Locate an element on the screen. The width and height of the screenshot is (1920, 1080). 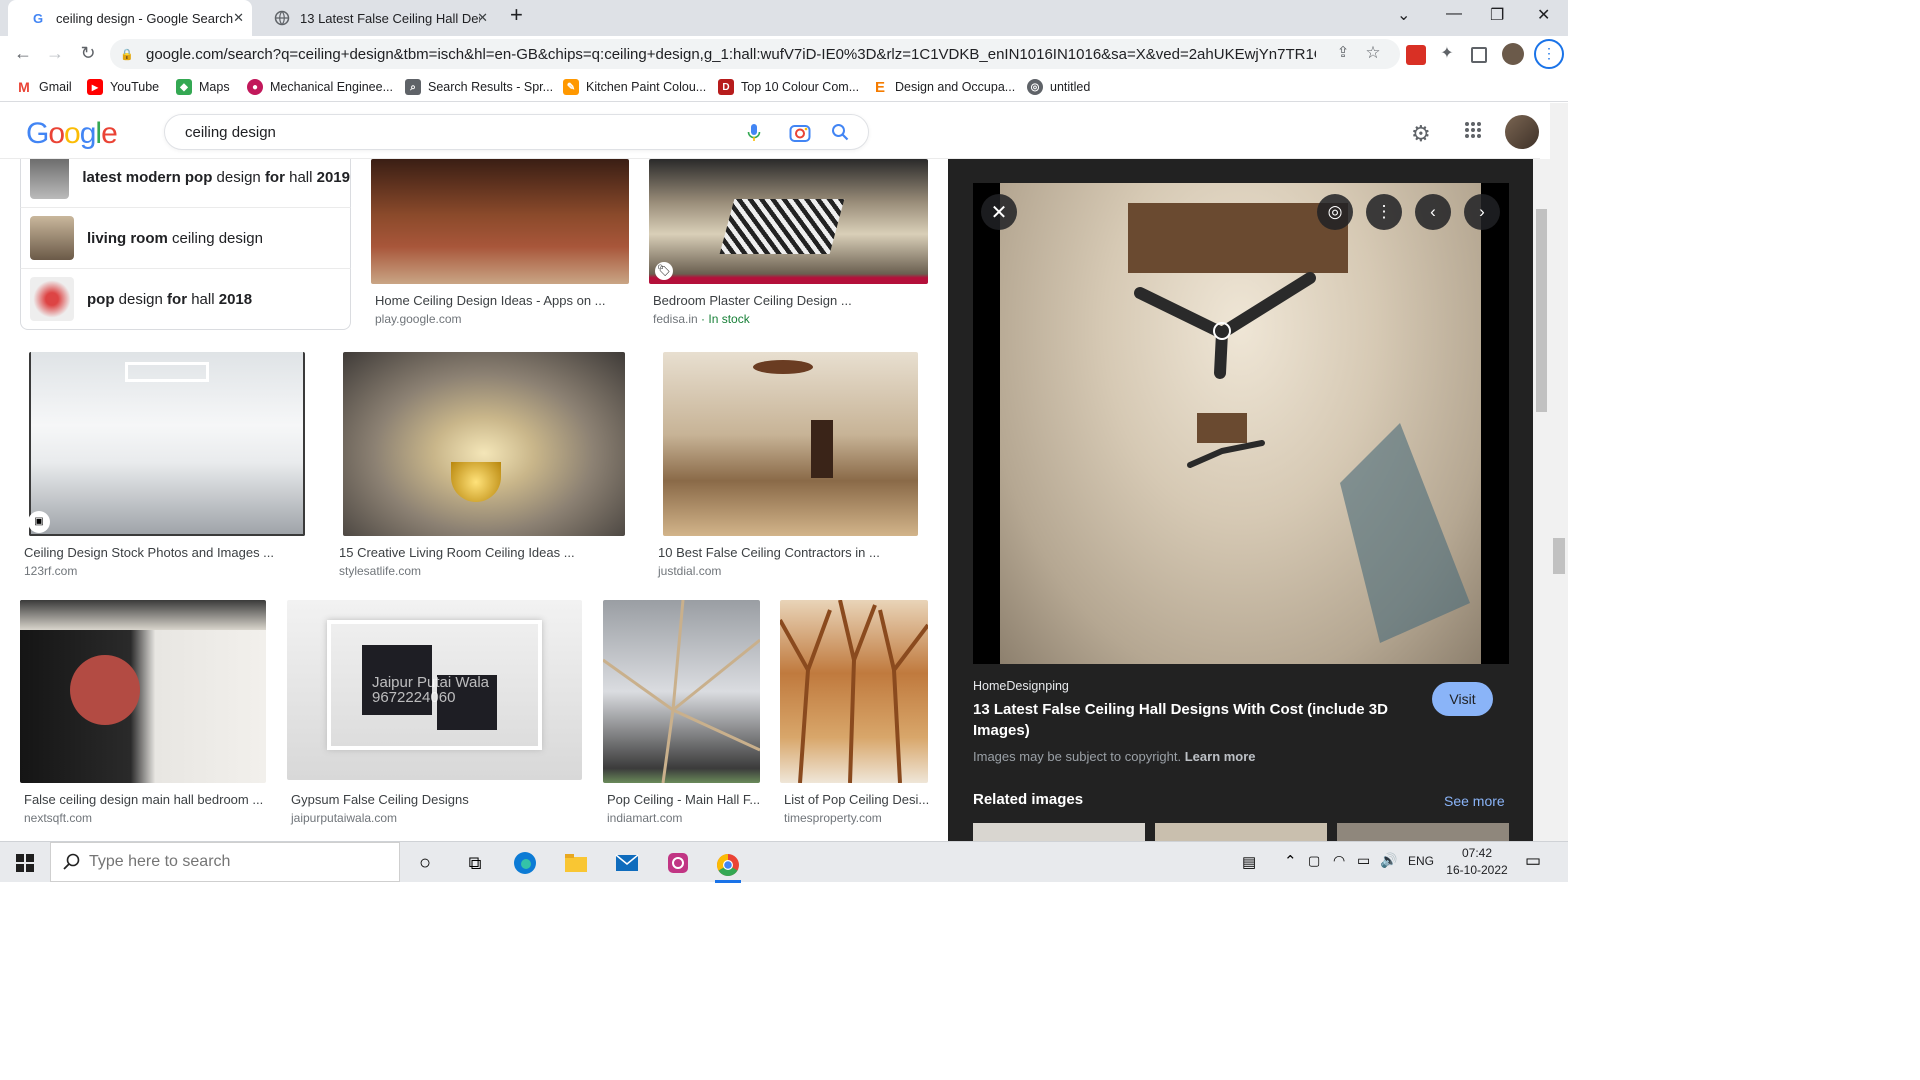
close-preview-icon: ✕ is located at coordinates (999, 212).